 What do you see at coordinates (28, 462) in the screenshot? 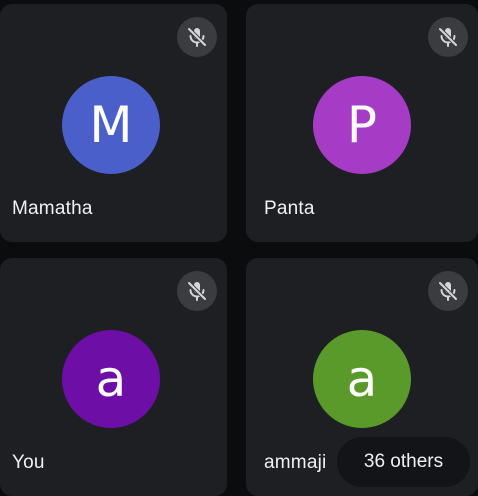
I see `participant-name: You` at bounding box center [28, 462].